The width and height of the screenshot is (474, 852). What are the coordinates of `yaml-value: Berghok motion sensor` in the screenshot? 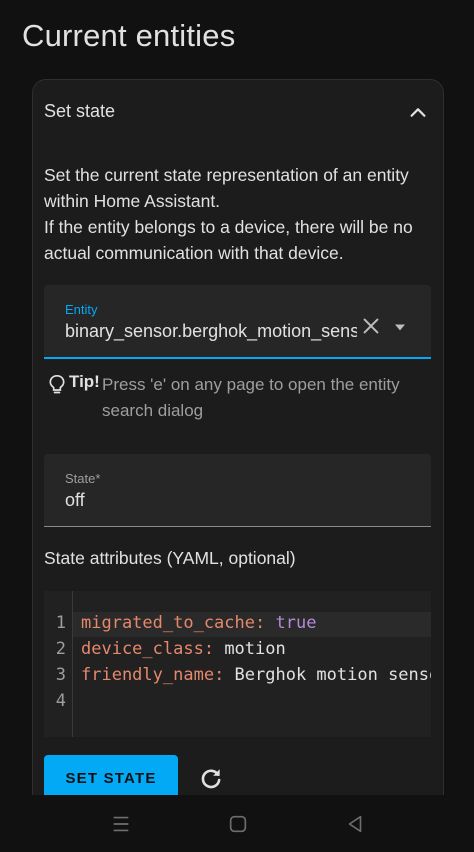 It's located at (332, 675).